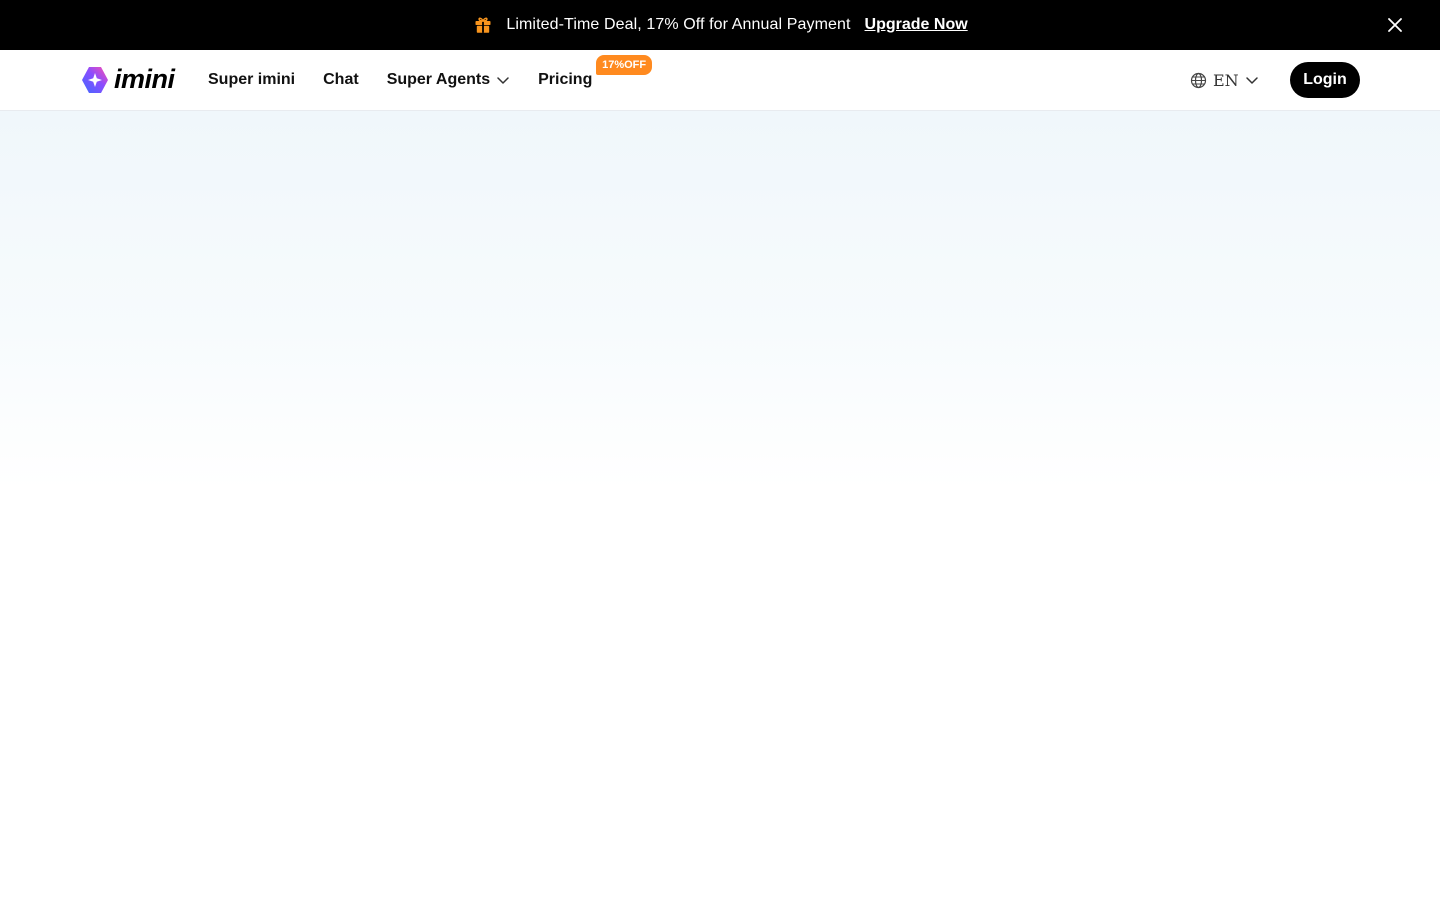  I want to click on logo: imini, so click(127, 80).